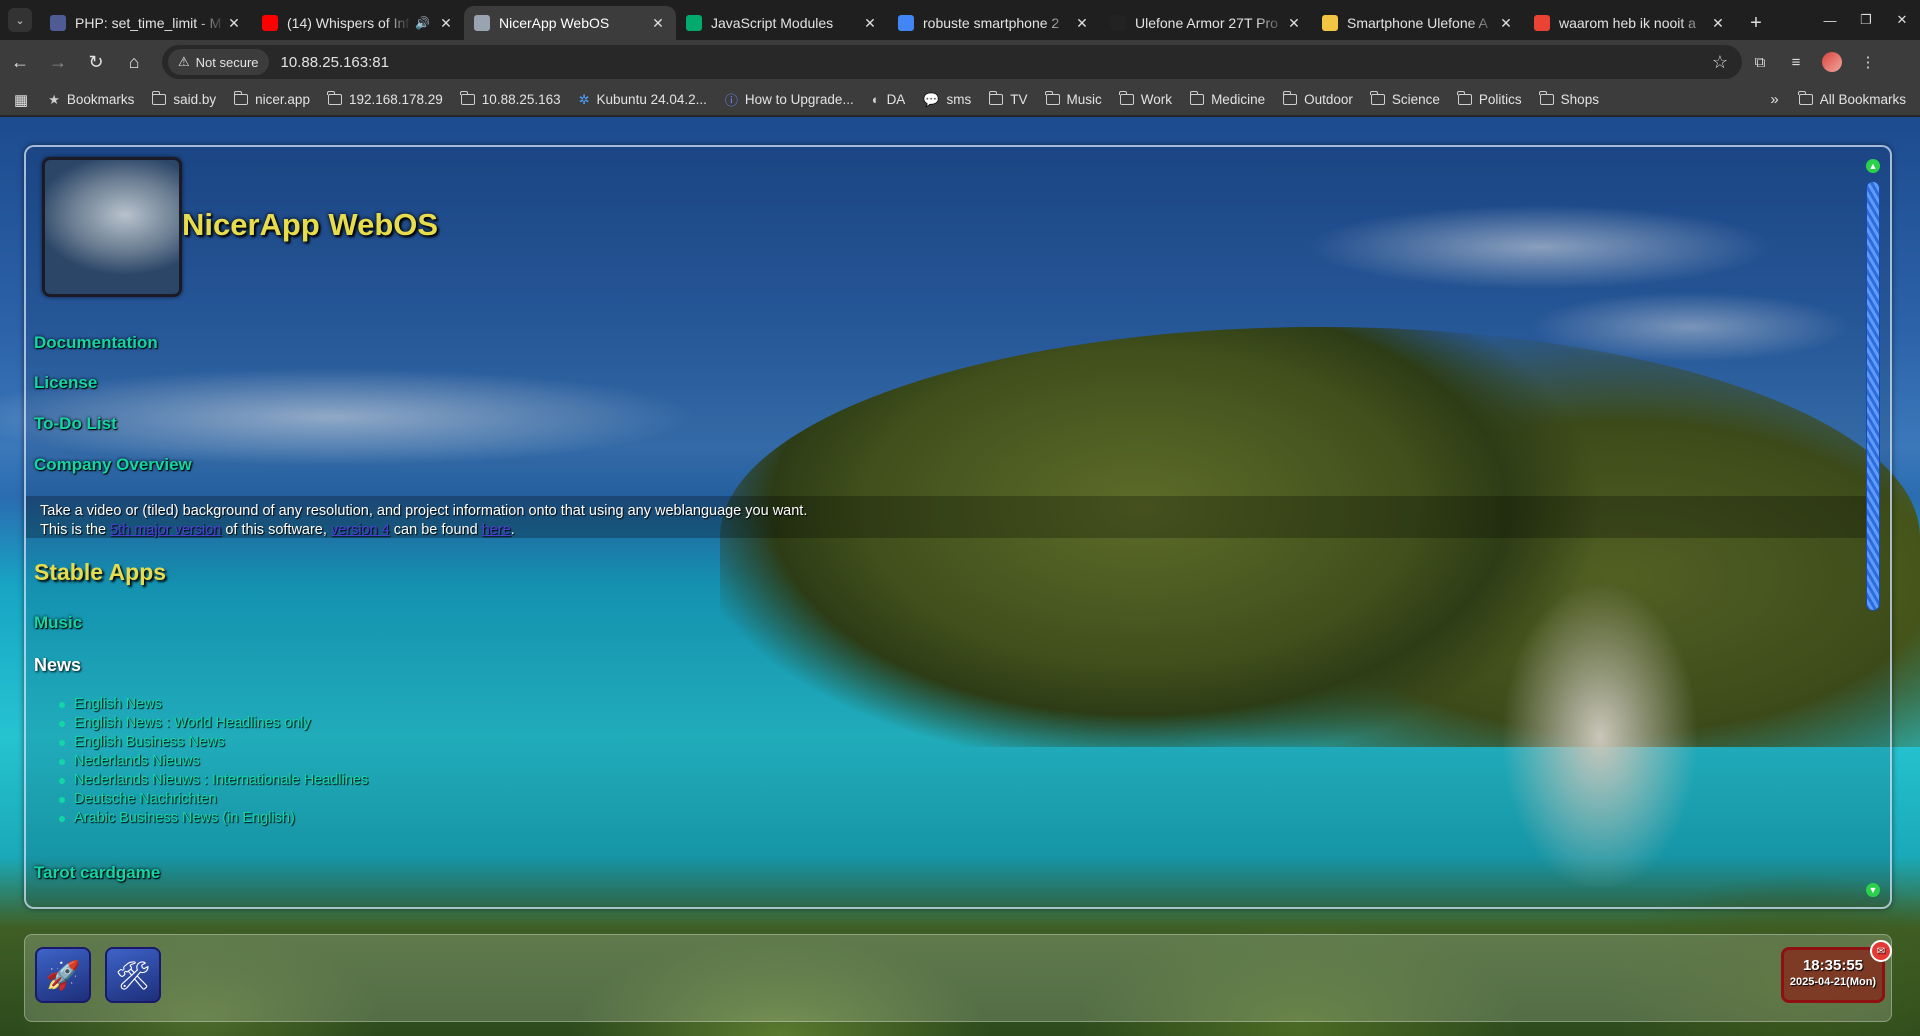 The image size is (1920, 1036). What do you see at coordinates (1873, 396) in the screenshot?
I see `scrollbar-thumb` at bounding box center [1873, 396].